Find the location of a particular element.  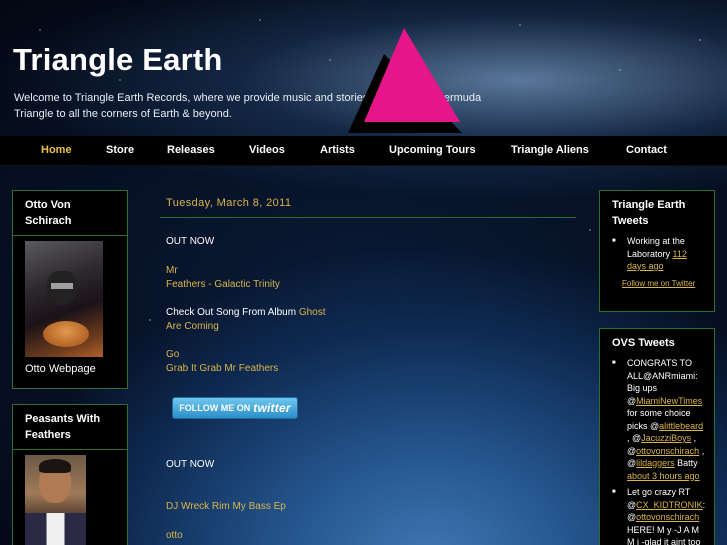

nav-videos: Videos is located at coordinates (267, 150).